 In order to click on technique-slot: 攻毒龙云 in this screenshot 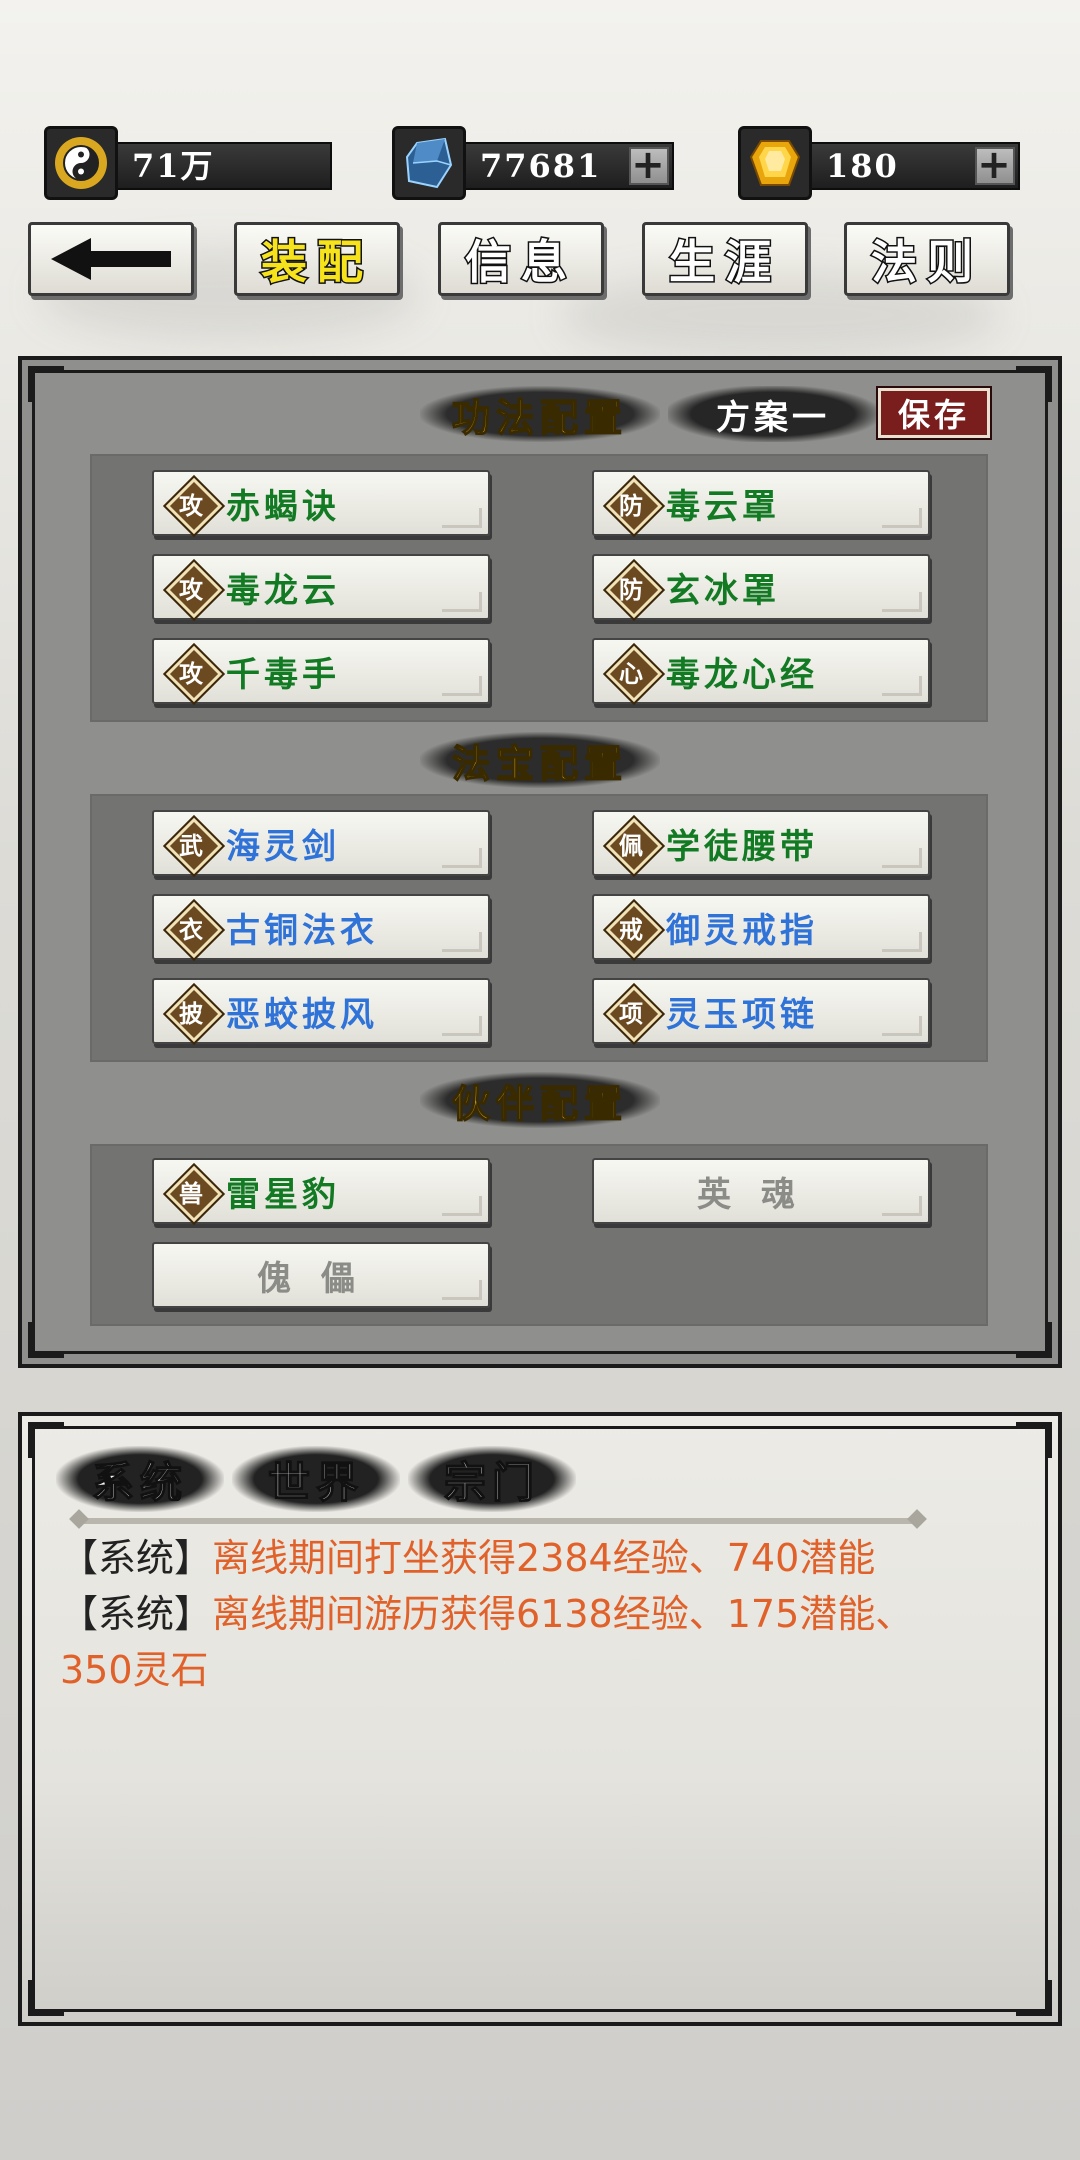, I will do `click(321, 587)`.